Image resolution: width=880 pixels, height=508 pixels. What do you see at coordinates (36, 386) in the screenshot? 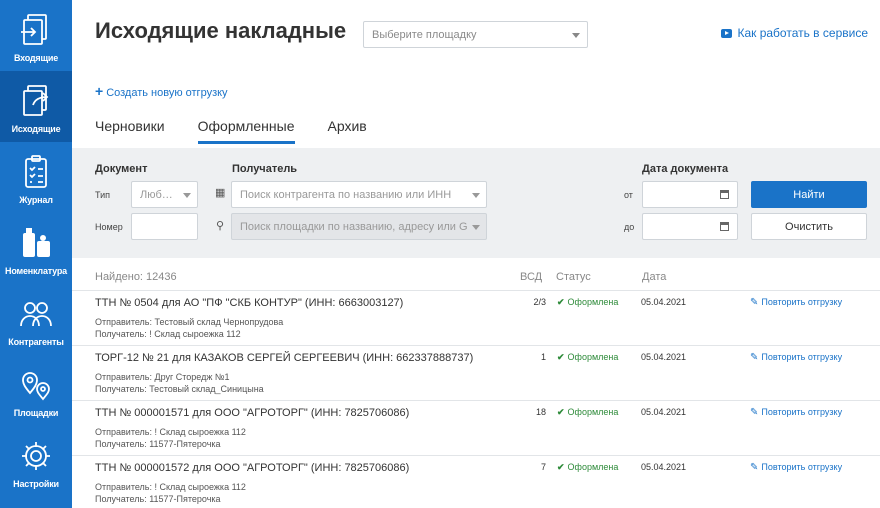
I see `locations-icon` at bounding box center [36, 386].